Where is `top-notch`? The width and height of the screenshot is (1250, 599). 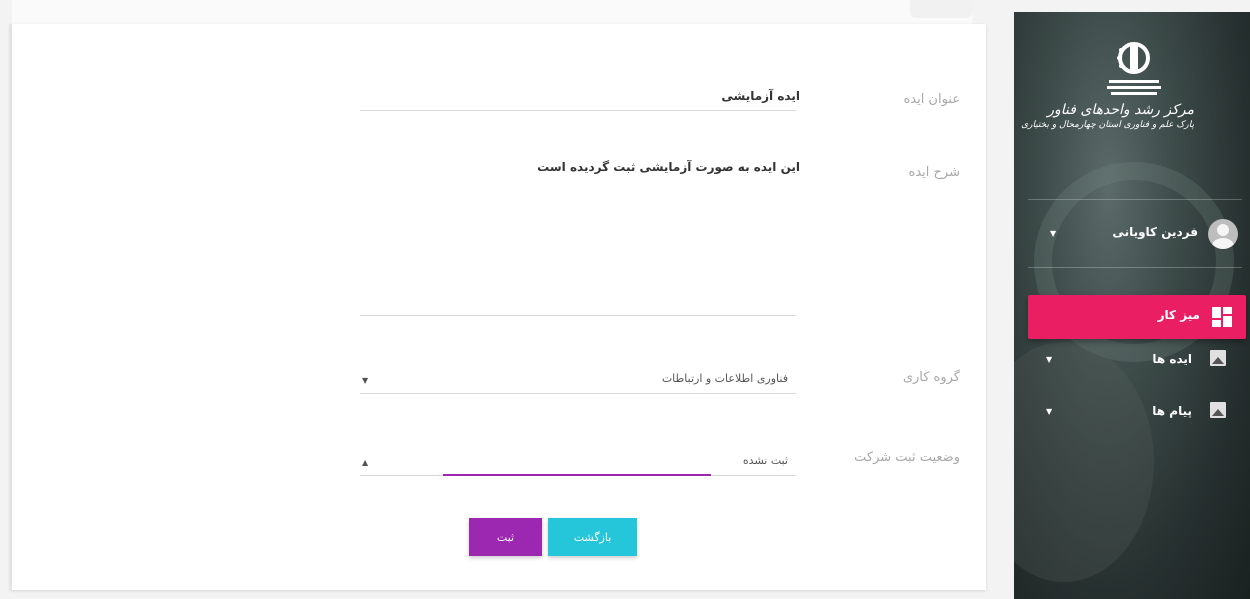 top-notch is located at coordinates (941, 9).